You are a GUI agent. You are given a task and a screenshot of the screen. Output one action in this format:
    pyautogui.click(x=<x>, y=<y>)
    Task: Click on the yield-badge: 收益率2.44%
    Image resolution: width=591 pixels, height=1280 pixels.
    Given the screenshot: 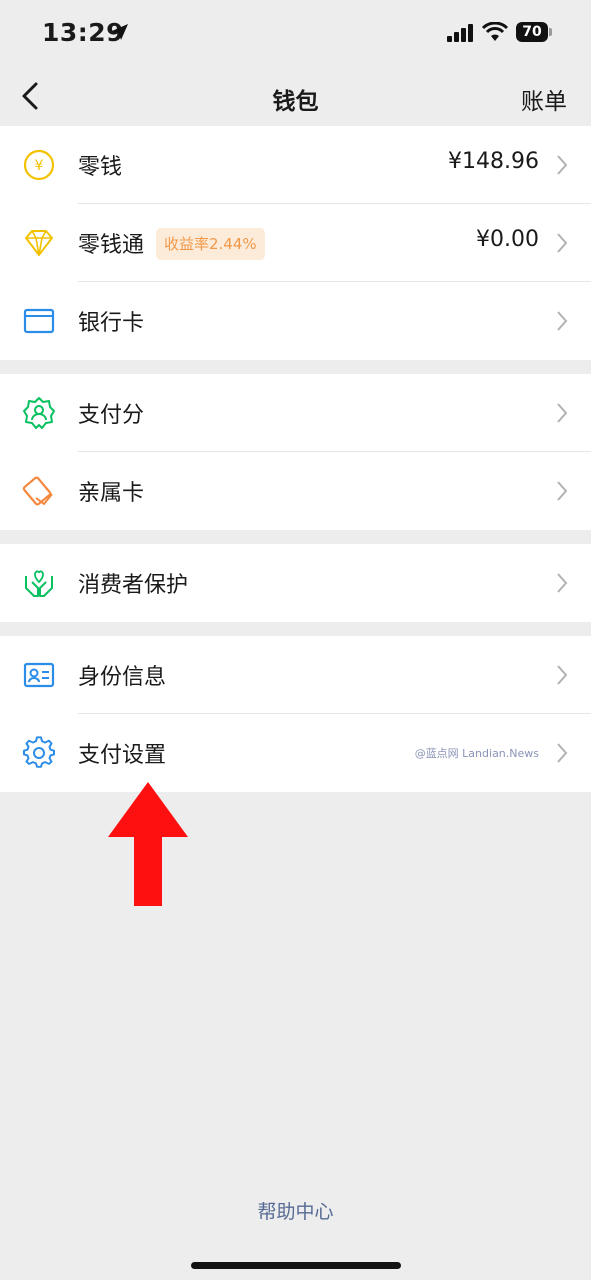 What is the action you would take?
    pyautogui.click(x=210, y=244)
    